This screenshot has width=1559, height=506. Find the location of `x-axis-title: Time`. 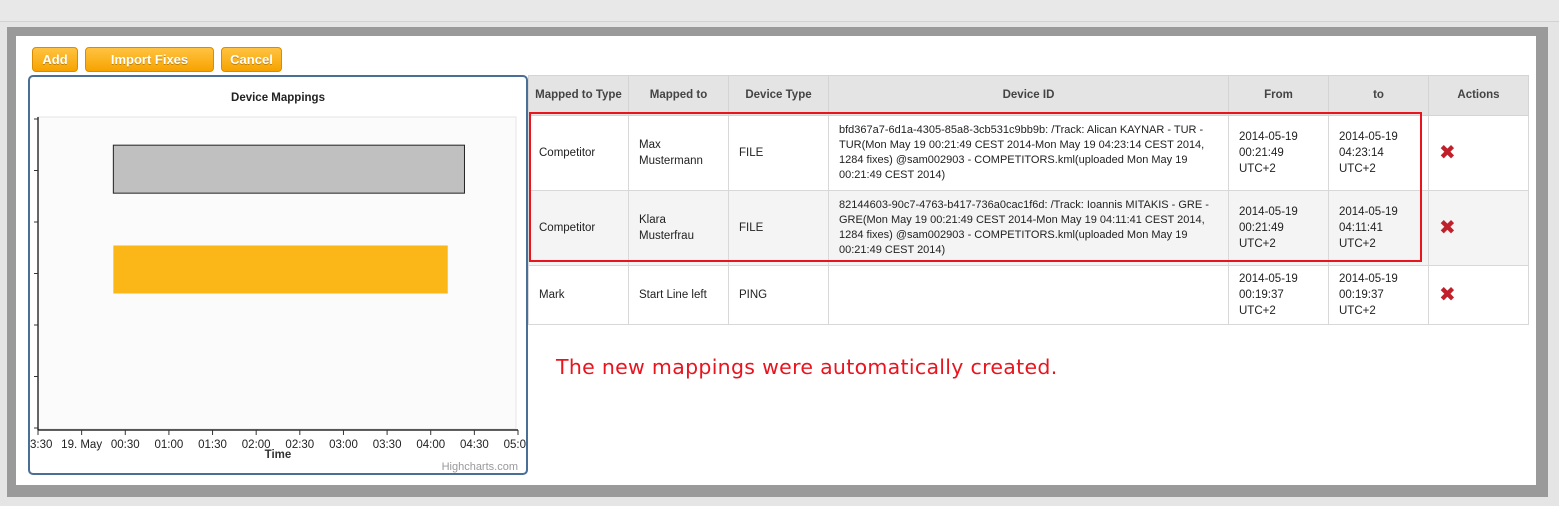

x-axis-title: Time is located at coordinates (278, 455).